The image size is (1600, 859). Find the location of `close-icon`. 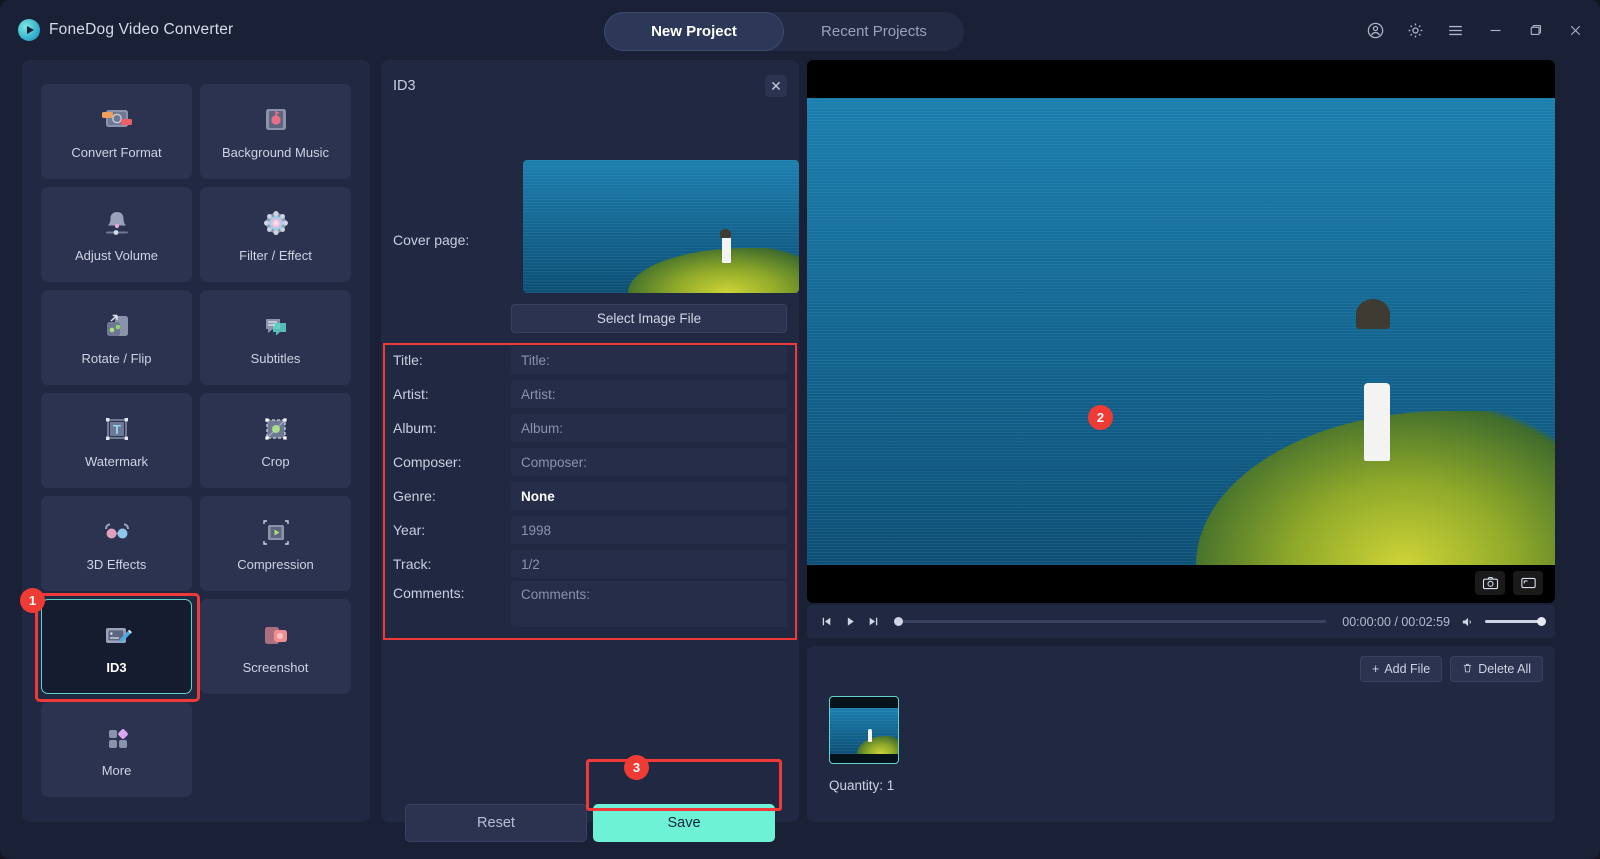

close-icon is located at coordinates (1575, 30).